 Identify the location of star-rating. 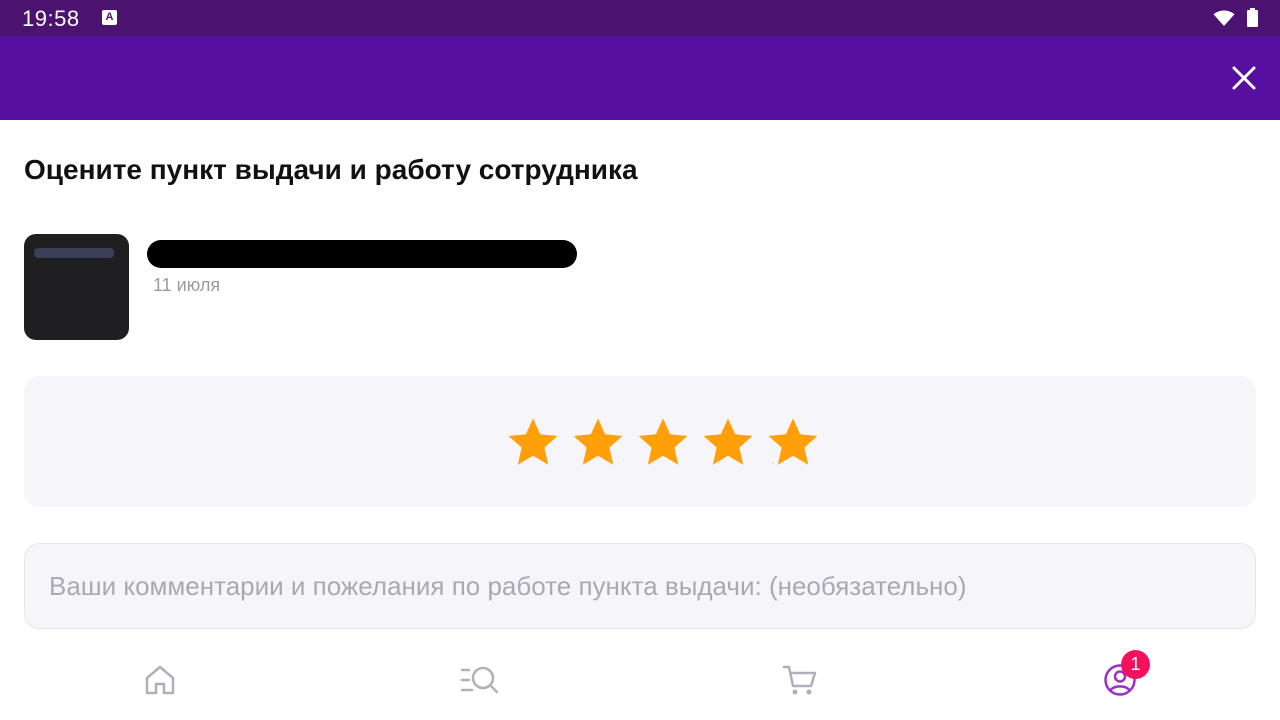
(663, 443).